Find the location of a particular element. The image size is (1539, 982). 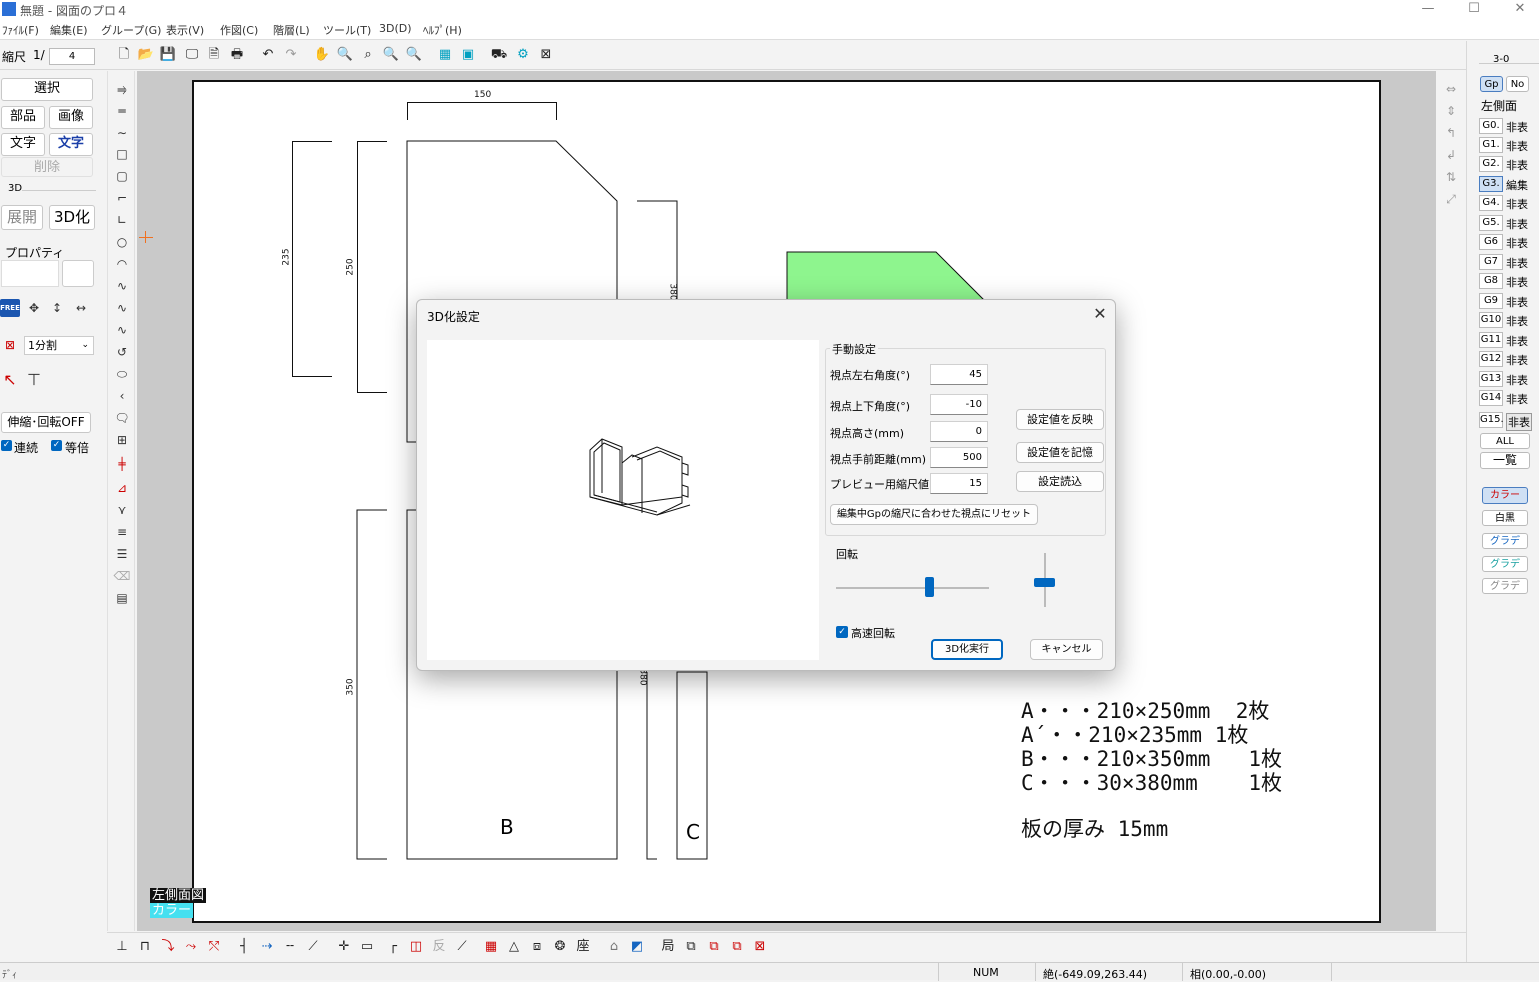

maximize-button: ☐ is located at coordinates (1474, 10).